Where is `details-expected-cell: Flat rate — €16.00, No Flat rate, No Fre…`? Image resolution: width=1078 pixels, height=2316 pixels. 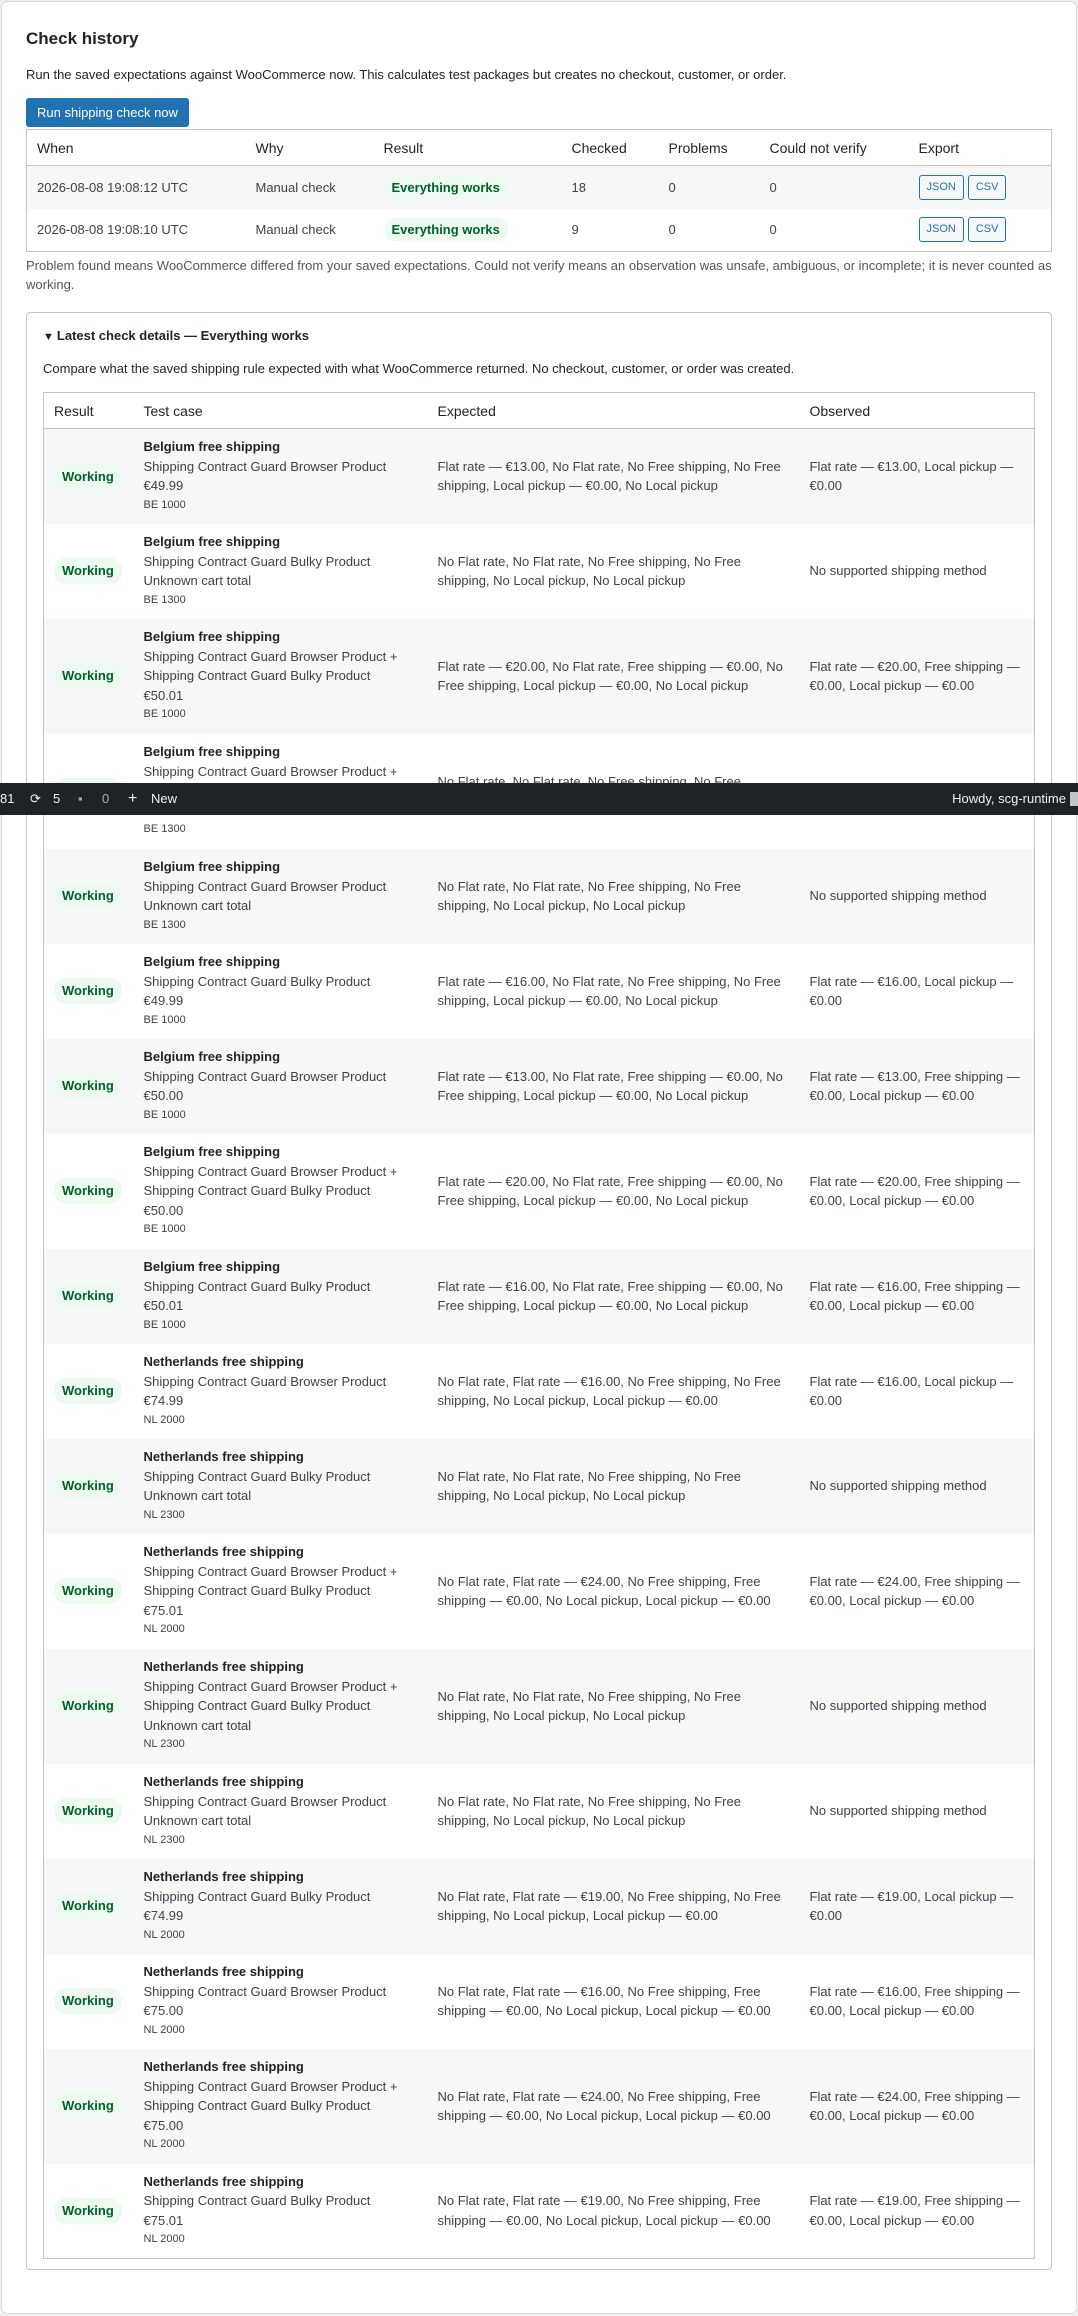 details-expected-cell: Flat rate — €16.00, No Flat rate, No Fre… is located at coordinates (609, 991).